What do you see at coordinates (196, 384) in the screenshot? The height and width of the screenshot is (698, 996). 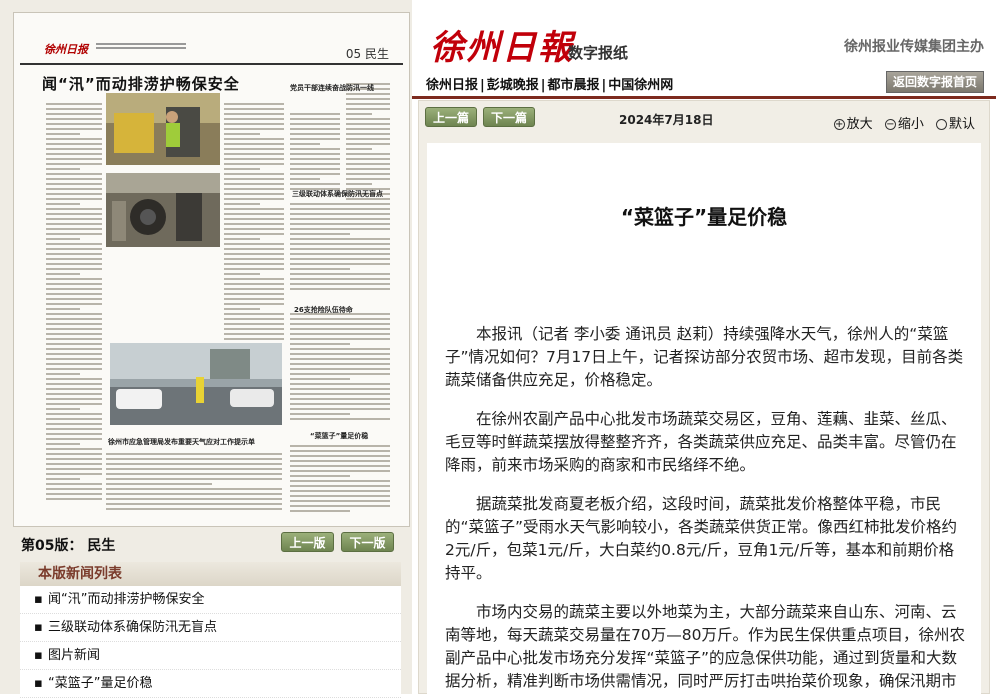 I see `thumbnail-photo-street` at bounding box center [196, 384].